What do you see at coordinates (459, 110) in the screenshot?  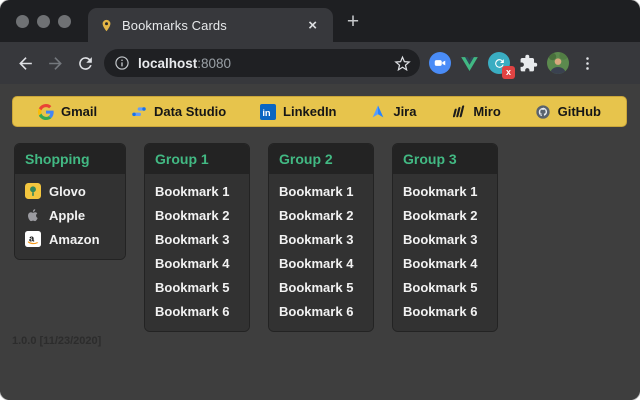 I see `miro-icon` at bounding box center [459, 110].